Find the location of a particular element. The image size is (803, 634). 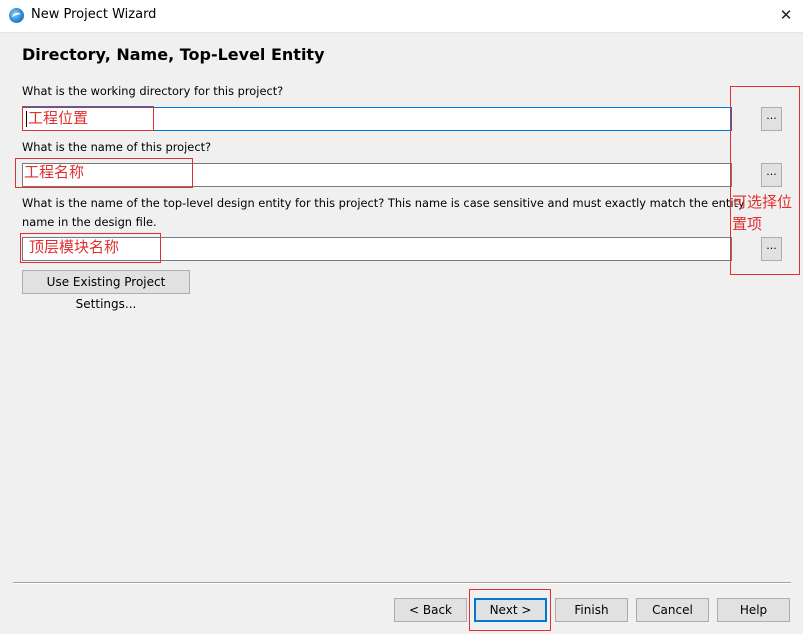

directory-annotation-label: 工程位置 is located at coordinates (58, 118).